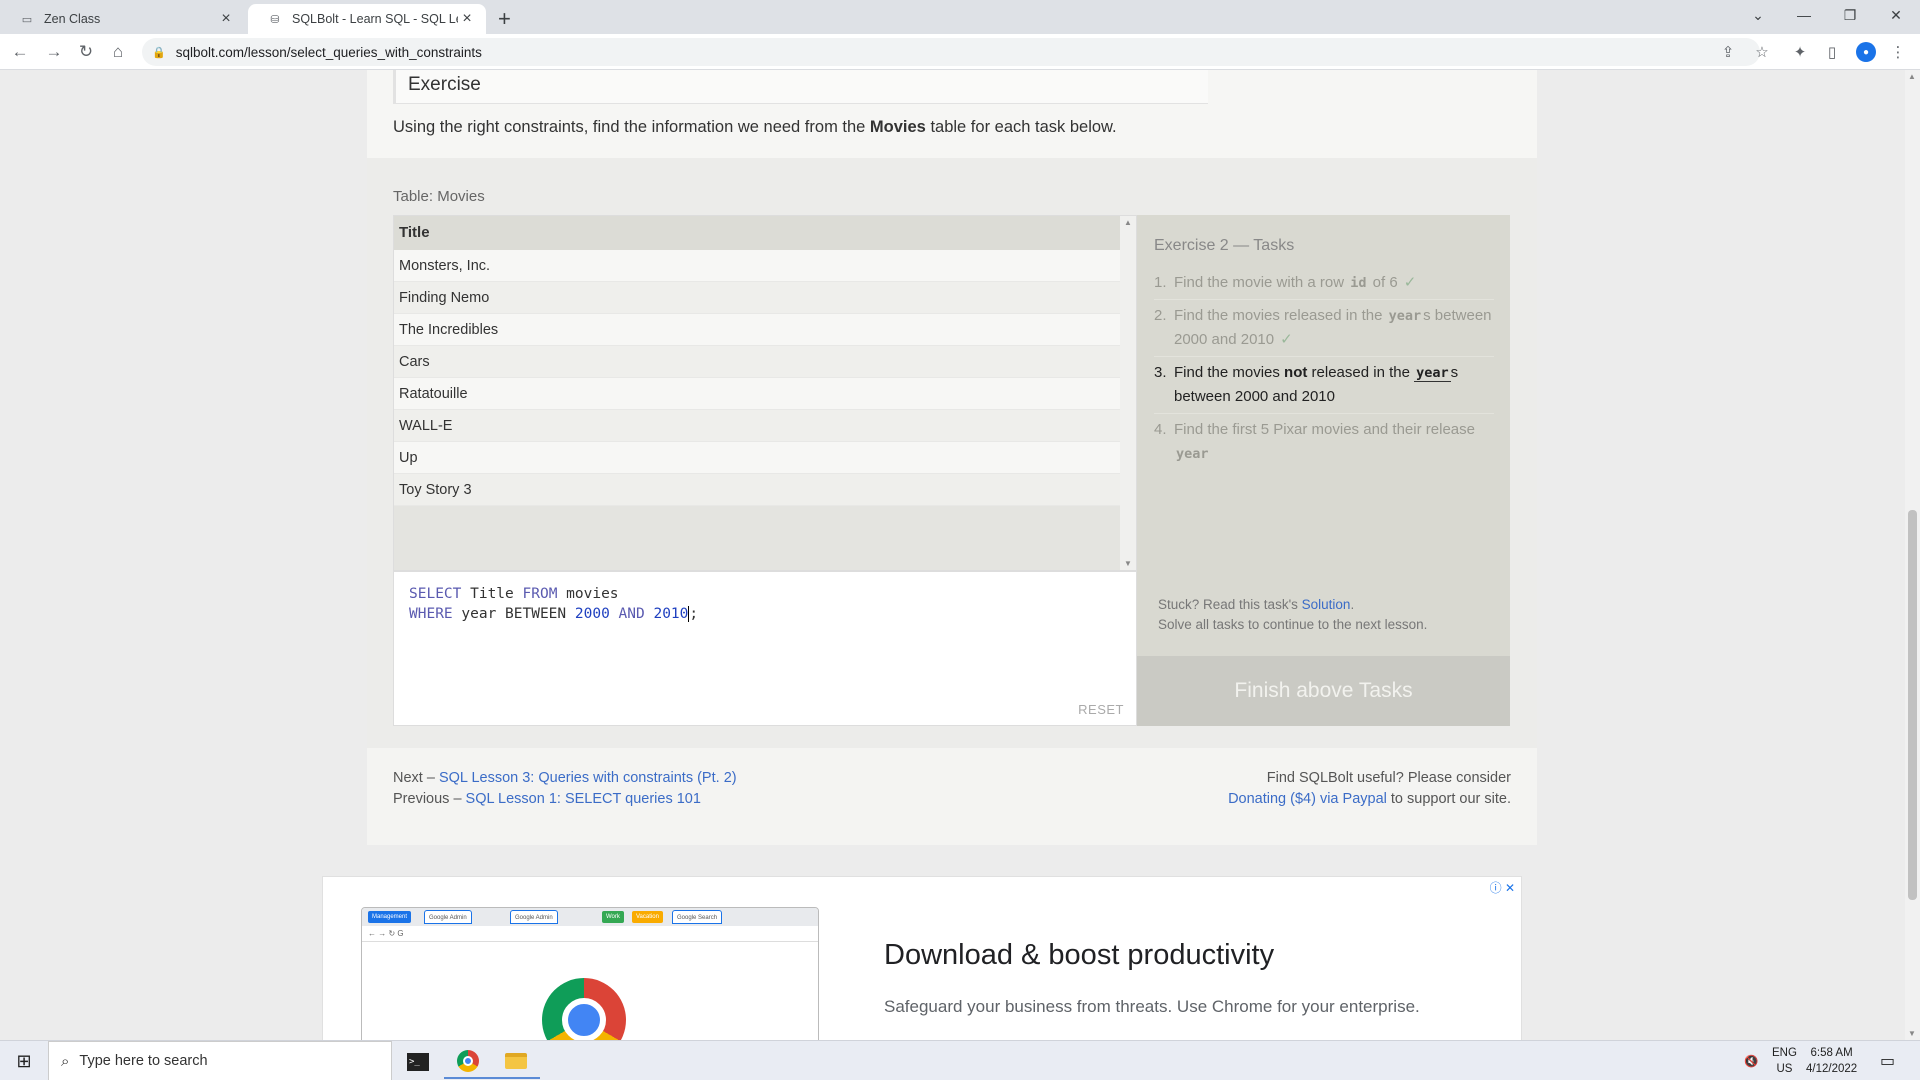 This screenshot has width=1920, height=1080. What do you see at coordinates (1352, 604) in the screenshot?
I see `stuck-end: .` at bounding box center [1352, 604].